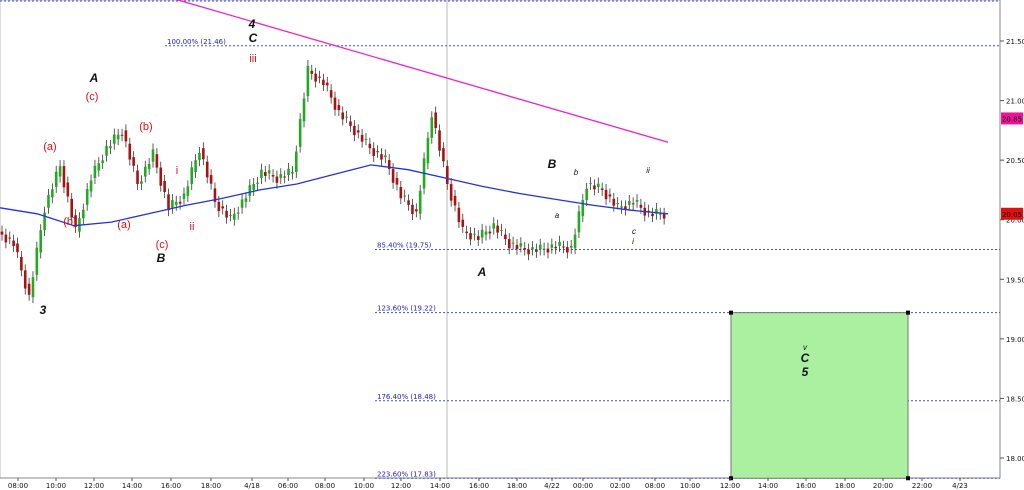 This screenshot has height=490, width=1024. I want to click on fib-label: 100.00% (21.46), so click(196, 42).